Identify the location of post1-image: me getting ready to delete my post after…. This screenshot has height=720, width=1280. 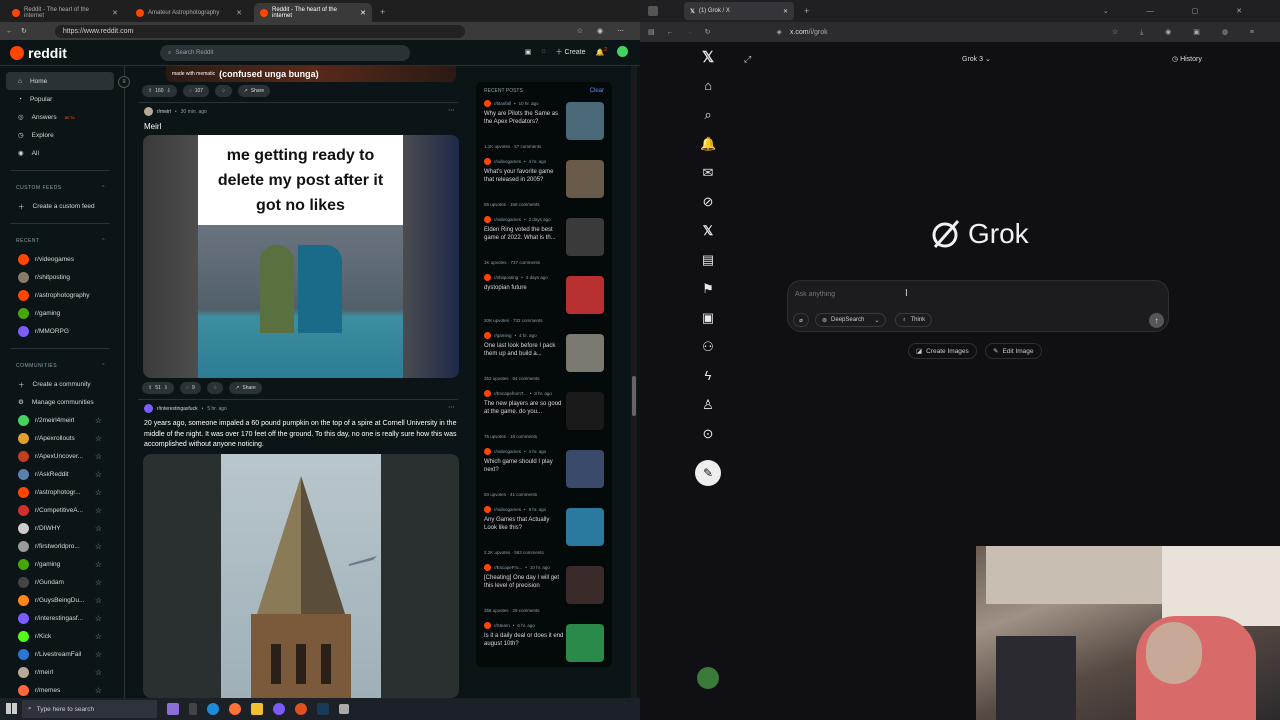
(301, 256).